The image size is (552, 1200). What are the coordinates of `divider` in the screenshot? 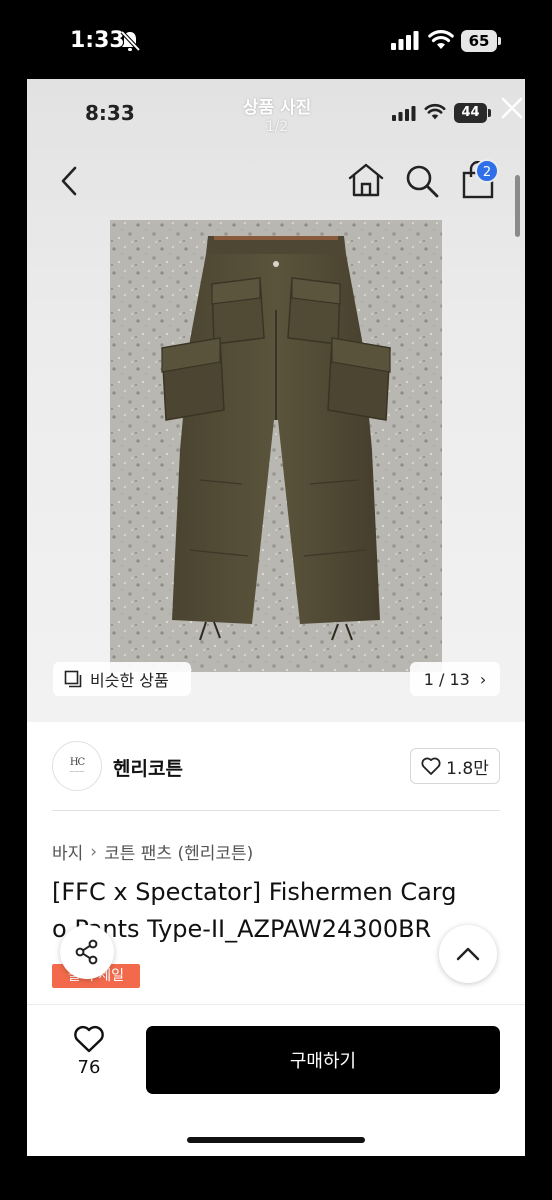 It's located at (276, 810).